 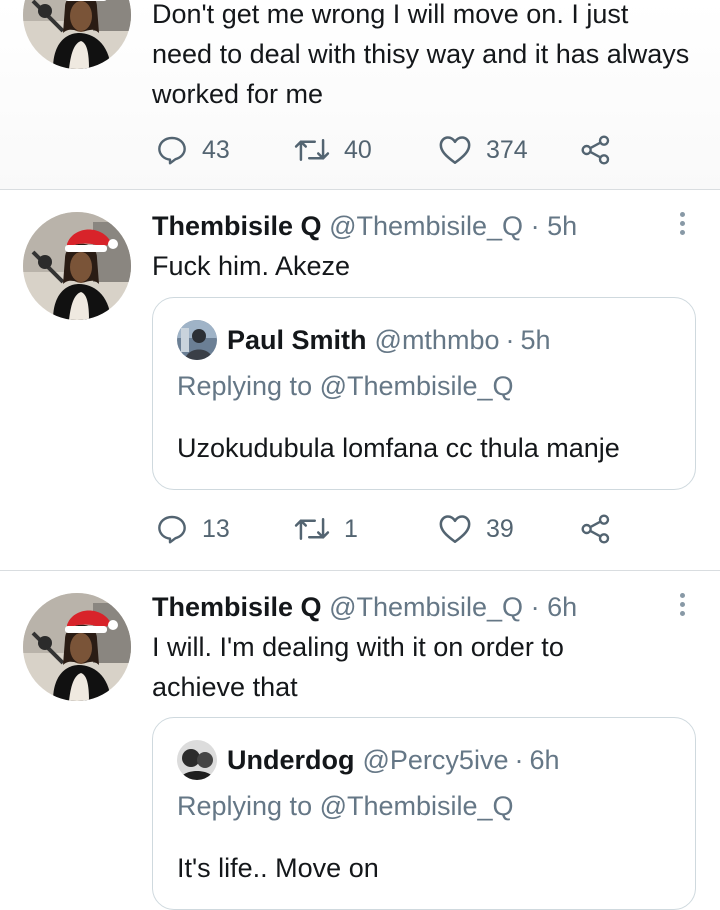 I want to click on tweet-actions: 43 40 374, so click(x=391, y=150).